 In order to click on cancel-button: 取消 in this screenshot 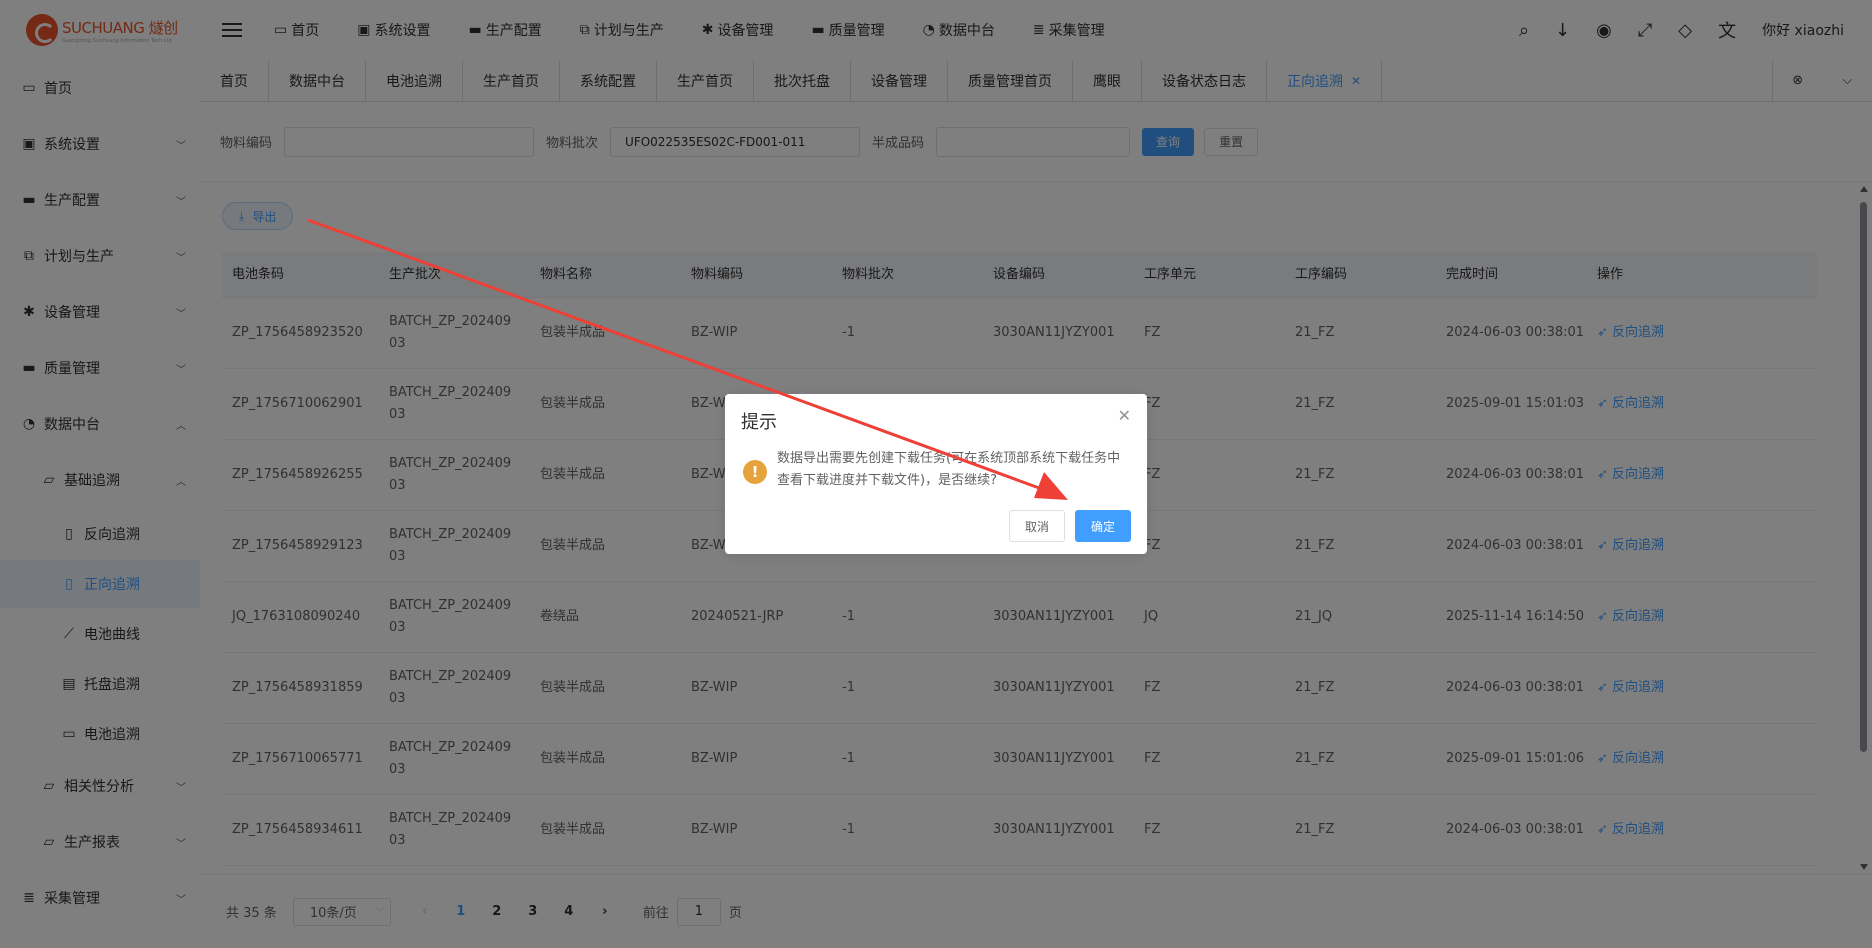, I will do `click(1037, 526)`.